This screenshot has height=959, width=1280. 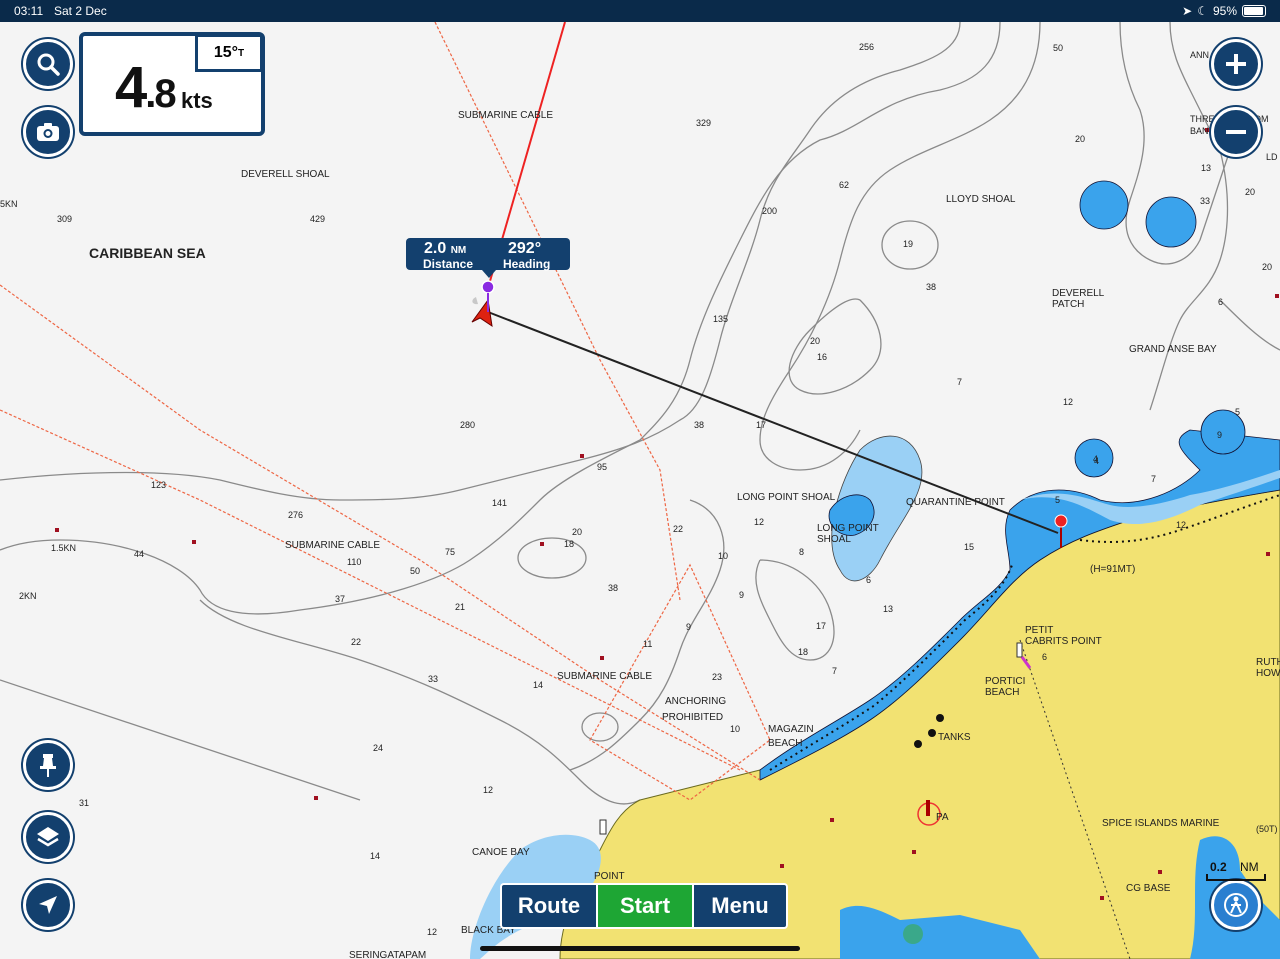 What do you see at coordinates (64, 219) in the screenshot?
I see `depth-sounding: 309` at bounding box center [64, 219].